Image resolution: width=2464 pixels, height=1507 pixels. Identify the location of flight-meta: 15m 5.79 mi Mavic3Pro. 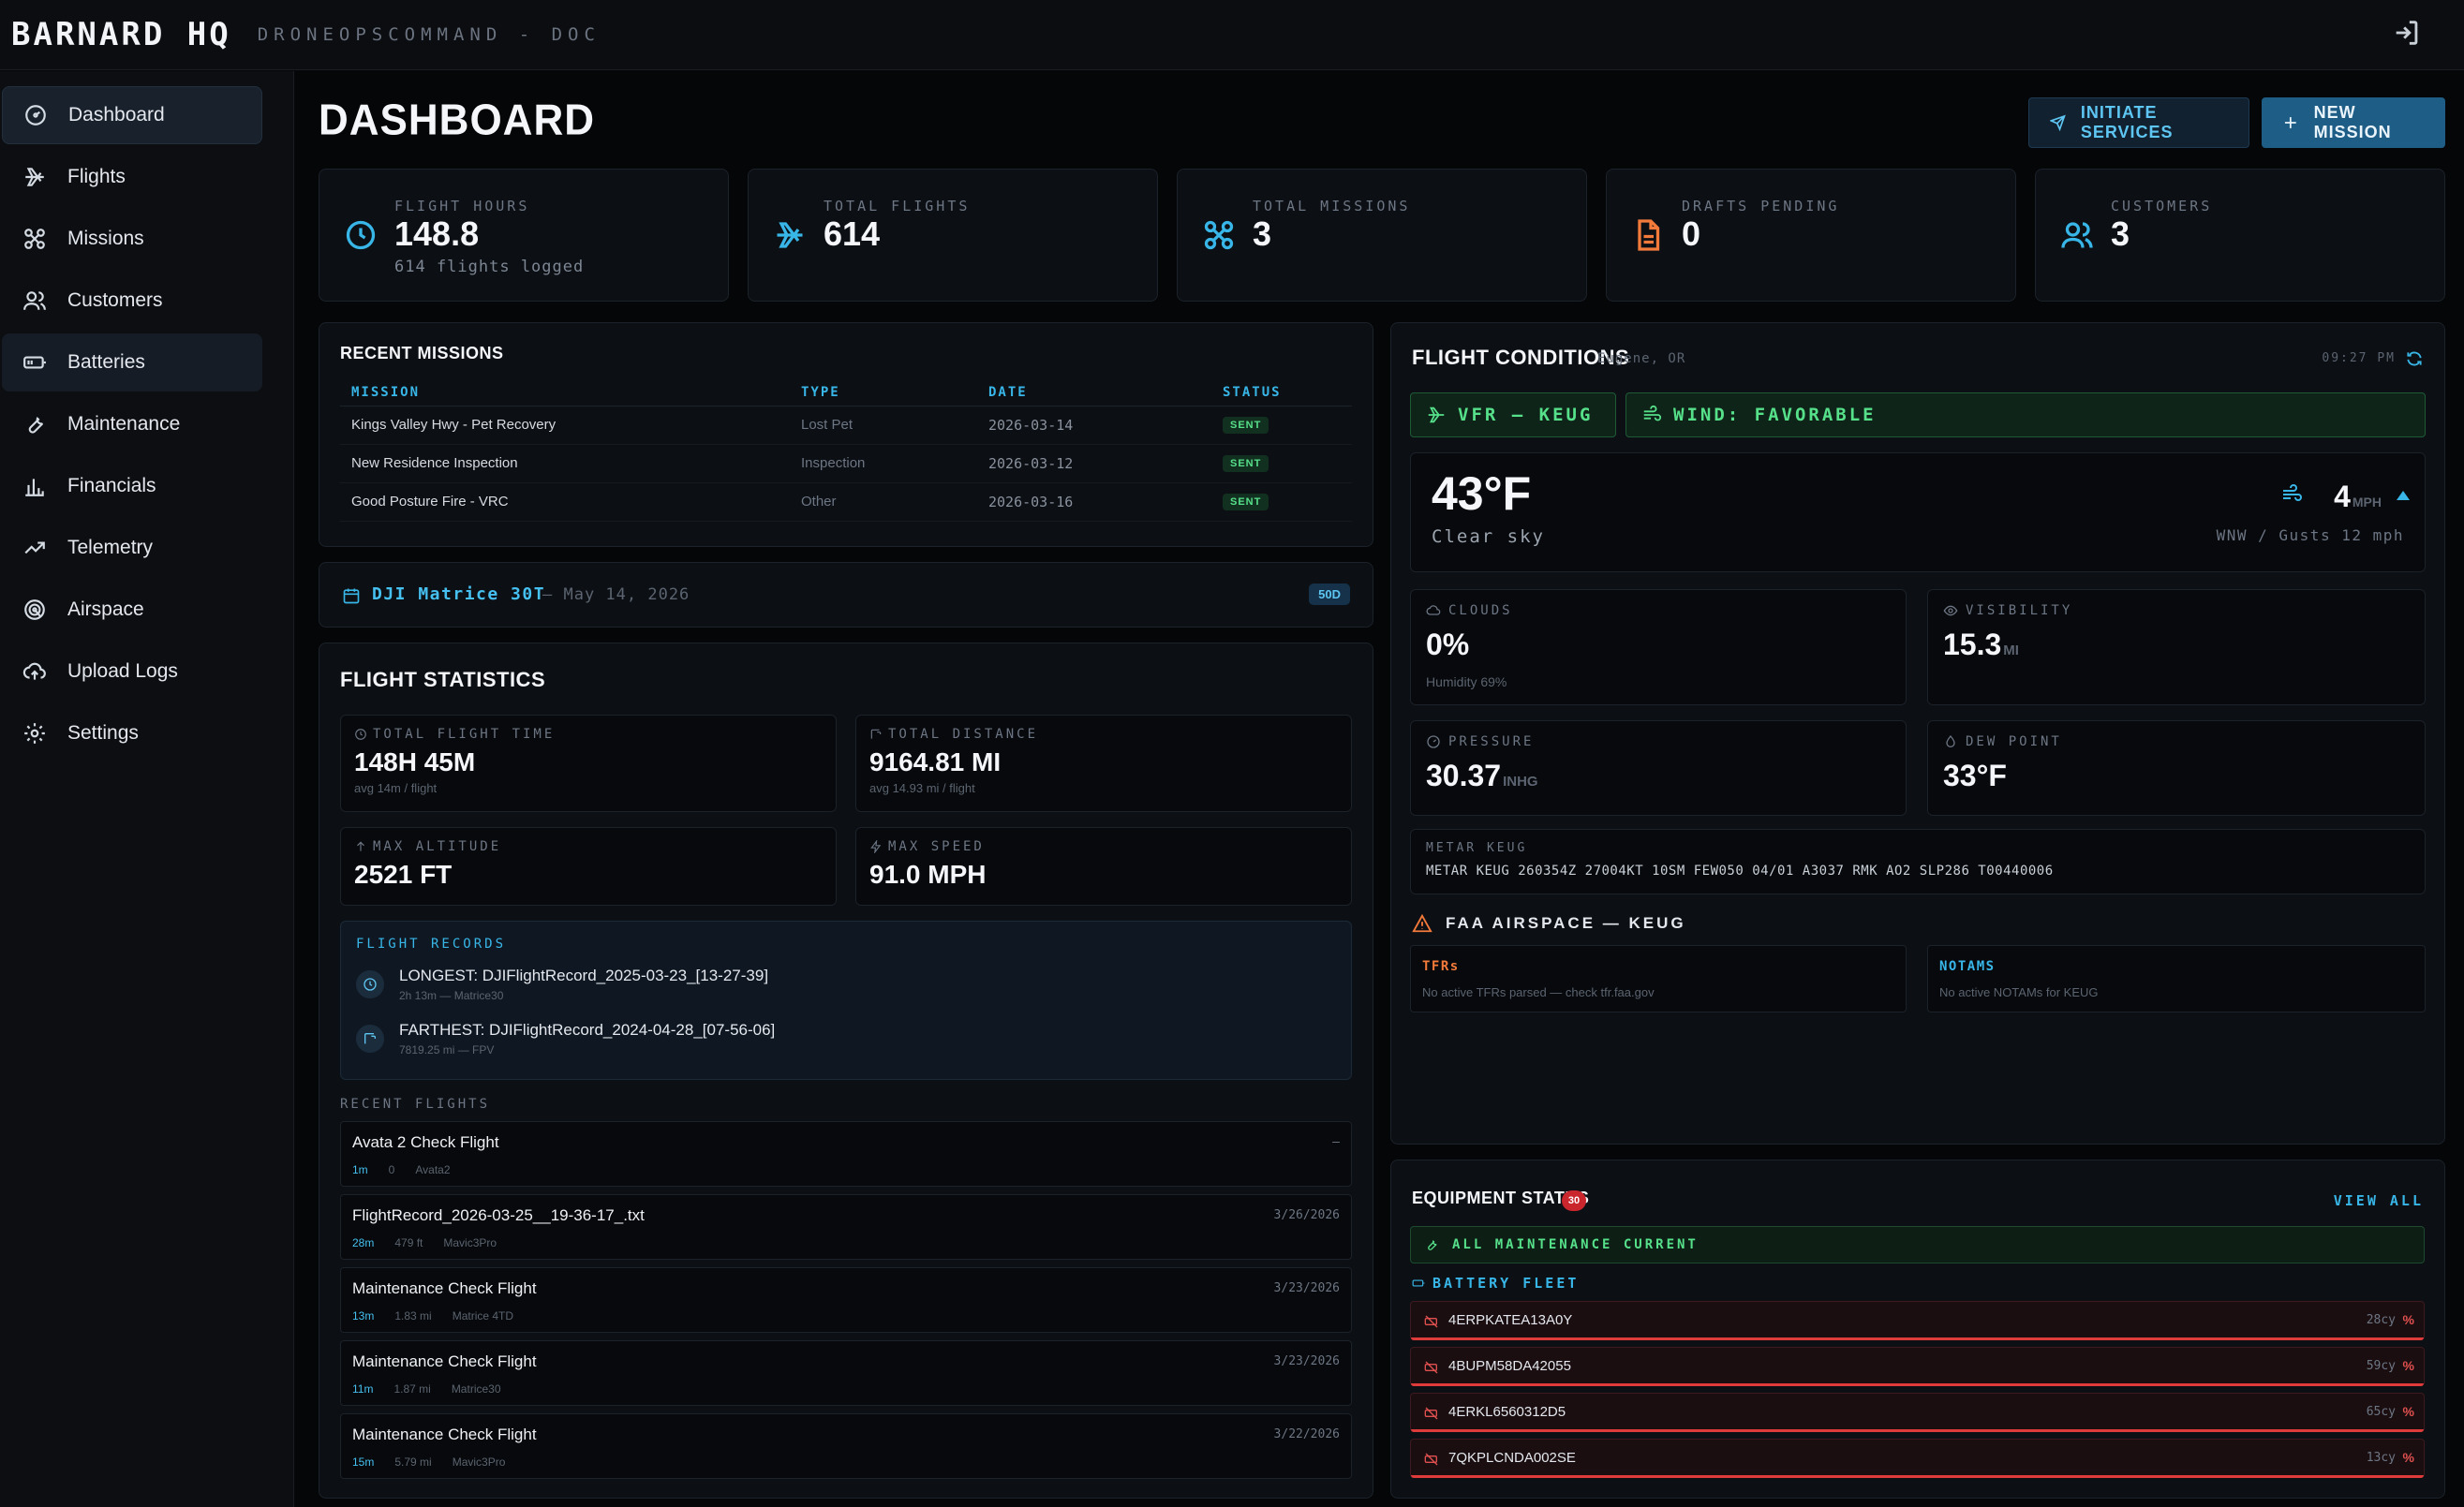
(428, 1462).